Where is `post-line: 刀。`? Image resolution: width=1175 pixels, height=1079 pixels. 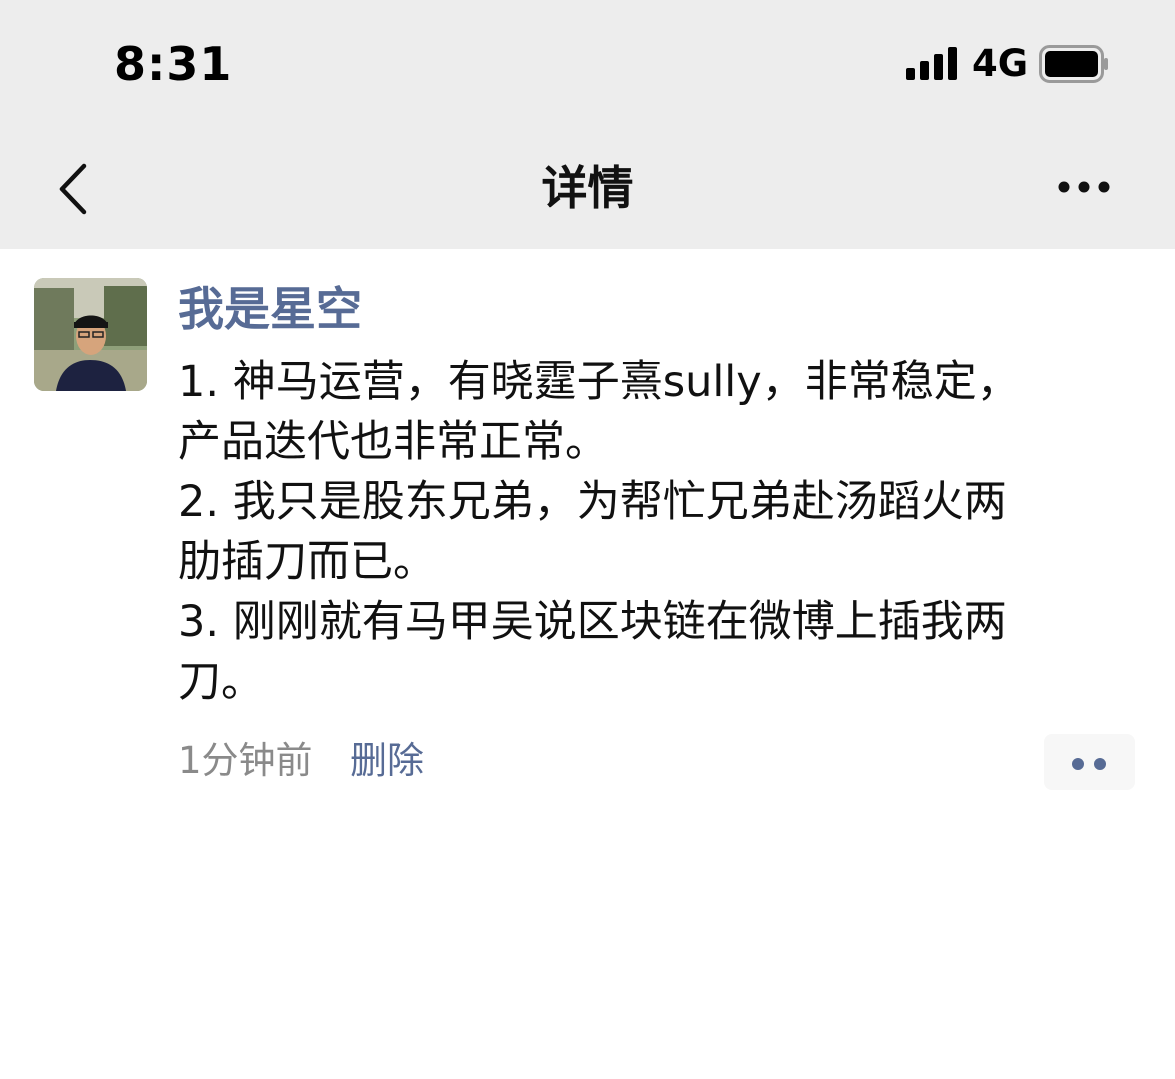
post-line: 刀。 is located at coordinates (221, 682).